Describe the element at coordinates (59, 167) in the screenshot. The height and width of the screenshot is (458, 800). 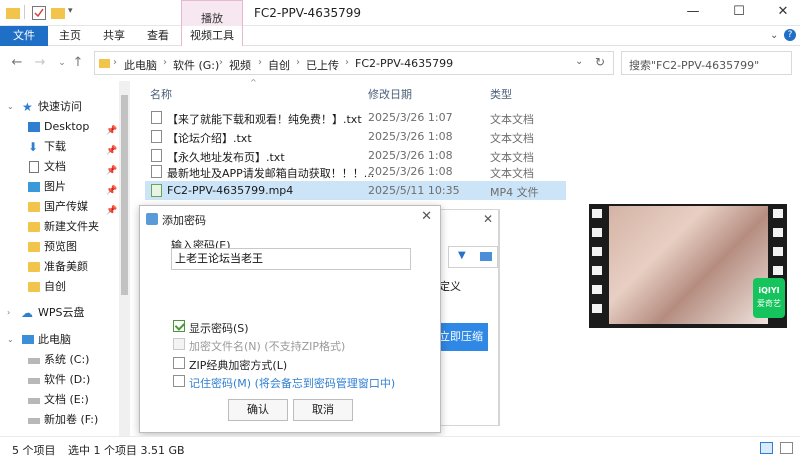
I see `sidebar-item-documents: 文档 📌` at that location.